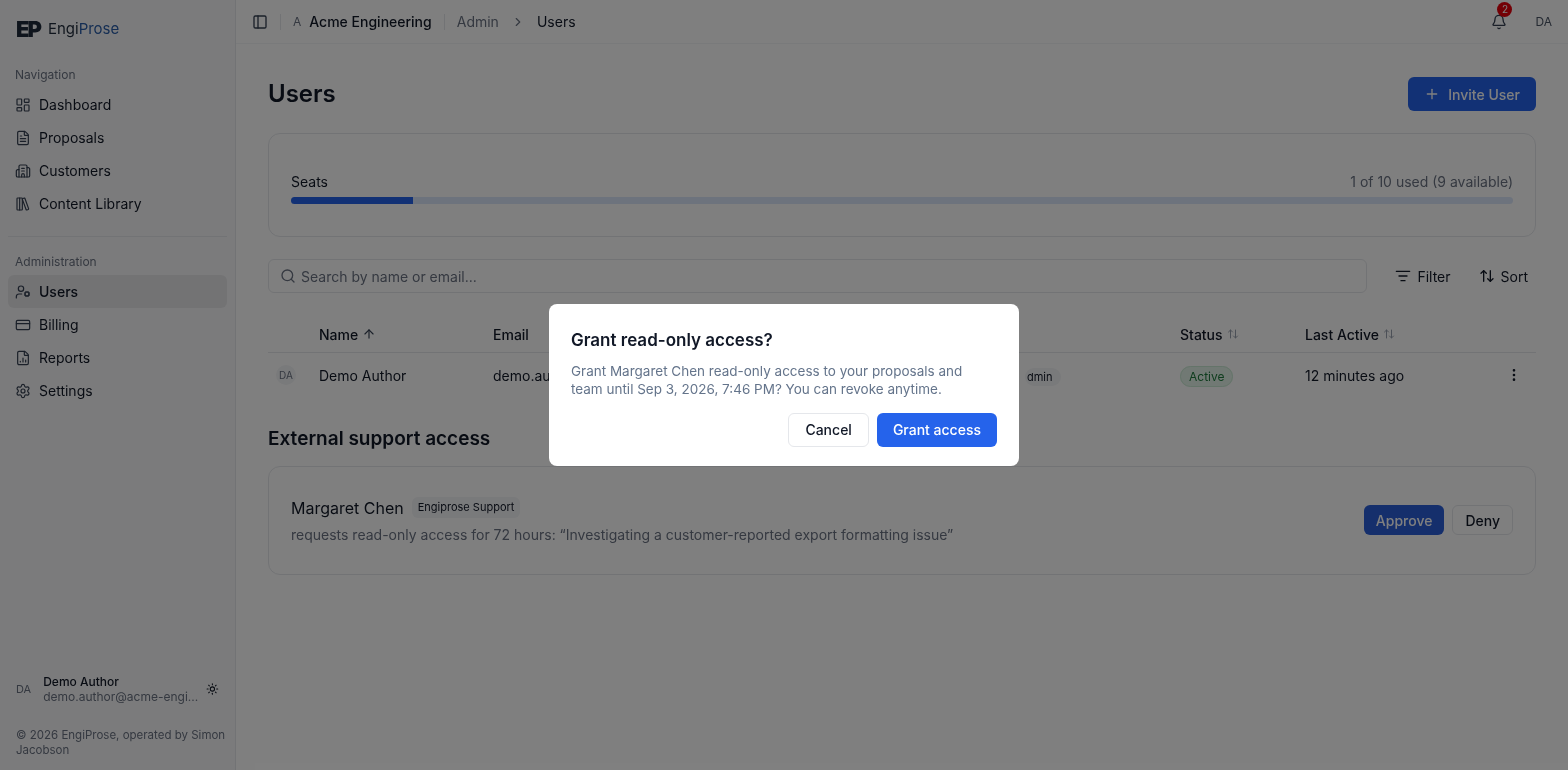 The height and width of the screenshot is (770, 1568). I want to click on breadcrumb-link: Admin, so click(477, 21).